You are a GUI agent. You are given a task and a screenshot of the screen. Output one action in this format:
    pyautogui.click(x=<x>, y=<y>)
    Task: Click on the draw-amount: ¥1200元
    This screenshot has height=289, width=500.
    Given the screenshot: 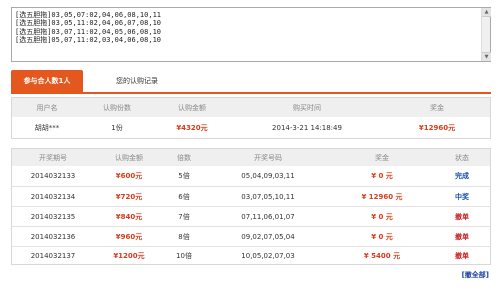 What is the action you would take?
    pyautogui.click(x=129, y=256)
    